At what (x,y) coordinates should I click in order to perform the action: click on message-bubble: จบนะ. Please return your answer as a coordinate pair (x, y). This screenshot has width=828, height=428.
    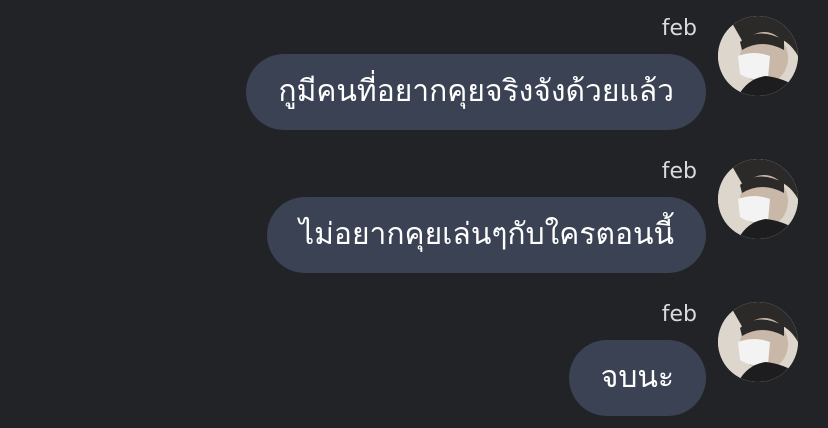
    Looking at the image, I should click on (637, 378).